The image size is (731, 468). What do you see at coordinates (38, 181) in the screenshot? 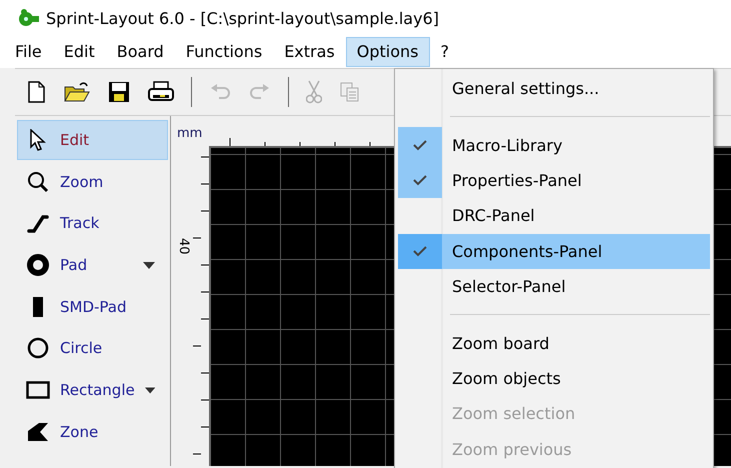
I see `magnifier-icon` at bounding box center [38, 181].